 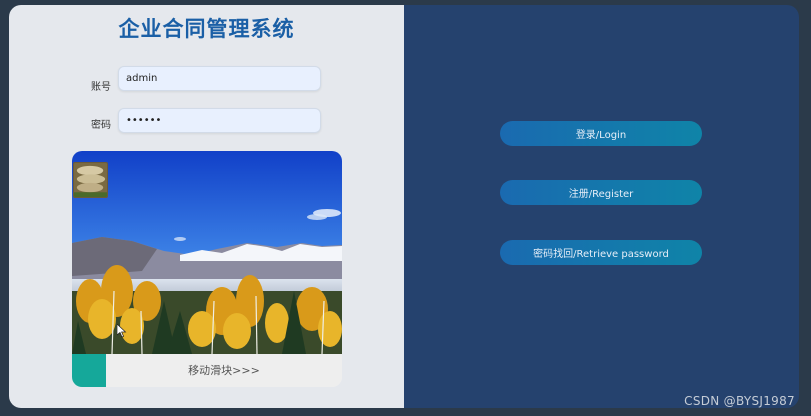 What do you see at coordinates (224, 370) in the screenshot?
I see `slider-hint-text: 移动滑块>>>` at bounding box center [224, 370].